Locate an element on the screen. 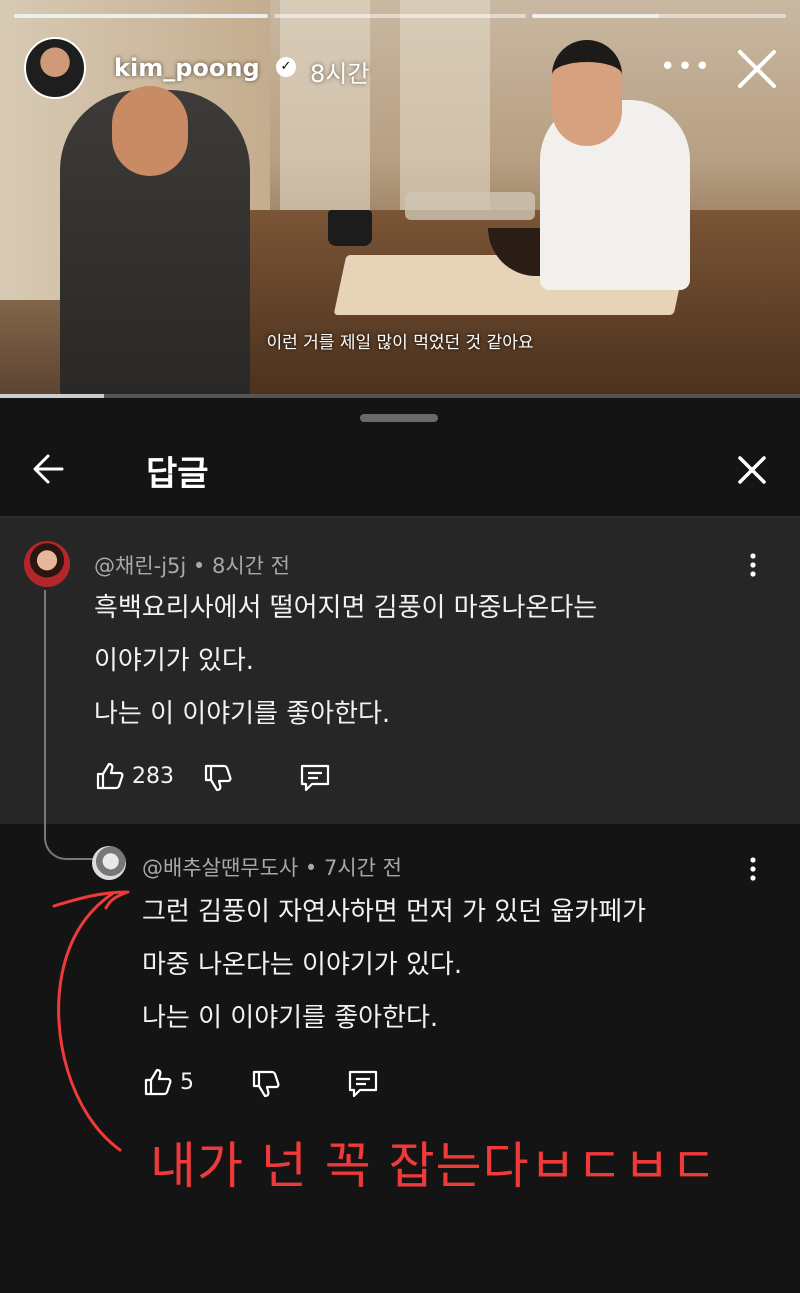 The height and width of the screenshot is (1293, 800). story-time: 8시간 is located at coordinates (340, 74).